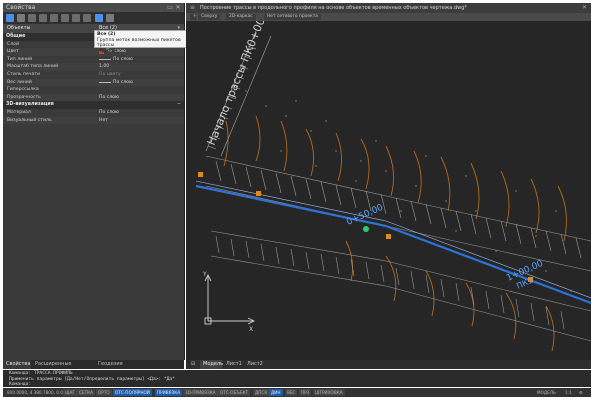 This screenshot has height=400, width=594. Describe the element at coordinates (107, 51) in the screenshot. I see `tooltip-line: Трасса` at that location.